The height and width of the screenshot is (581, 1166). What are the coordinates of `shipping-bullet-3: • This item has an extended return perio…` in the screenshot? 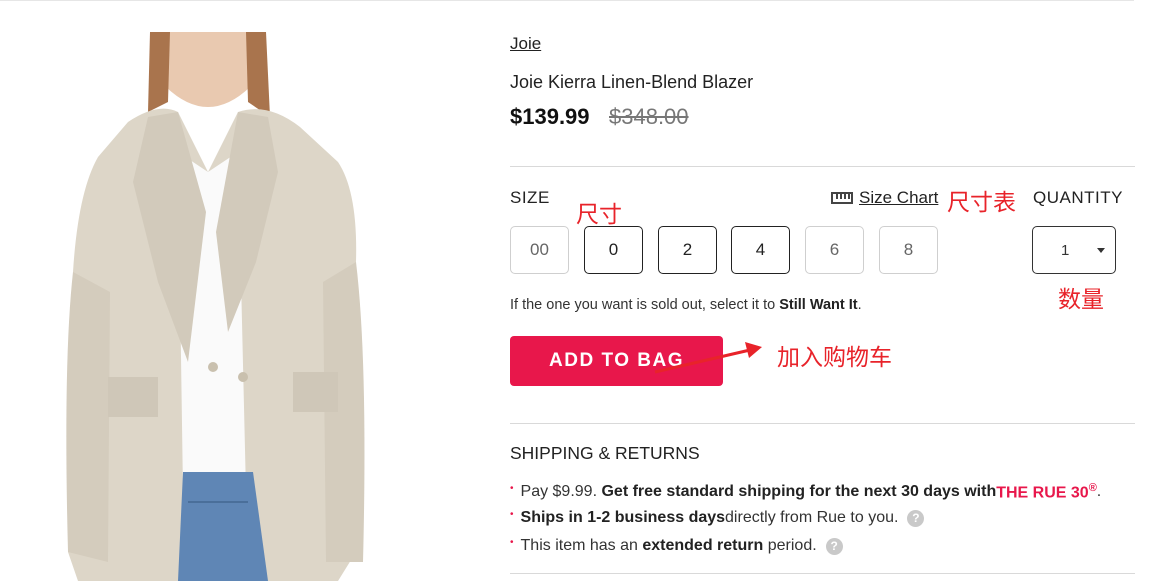 It's located at (676, 546).